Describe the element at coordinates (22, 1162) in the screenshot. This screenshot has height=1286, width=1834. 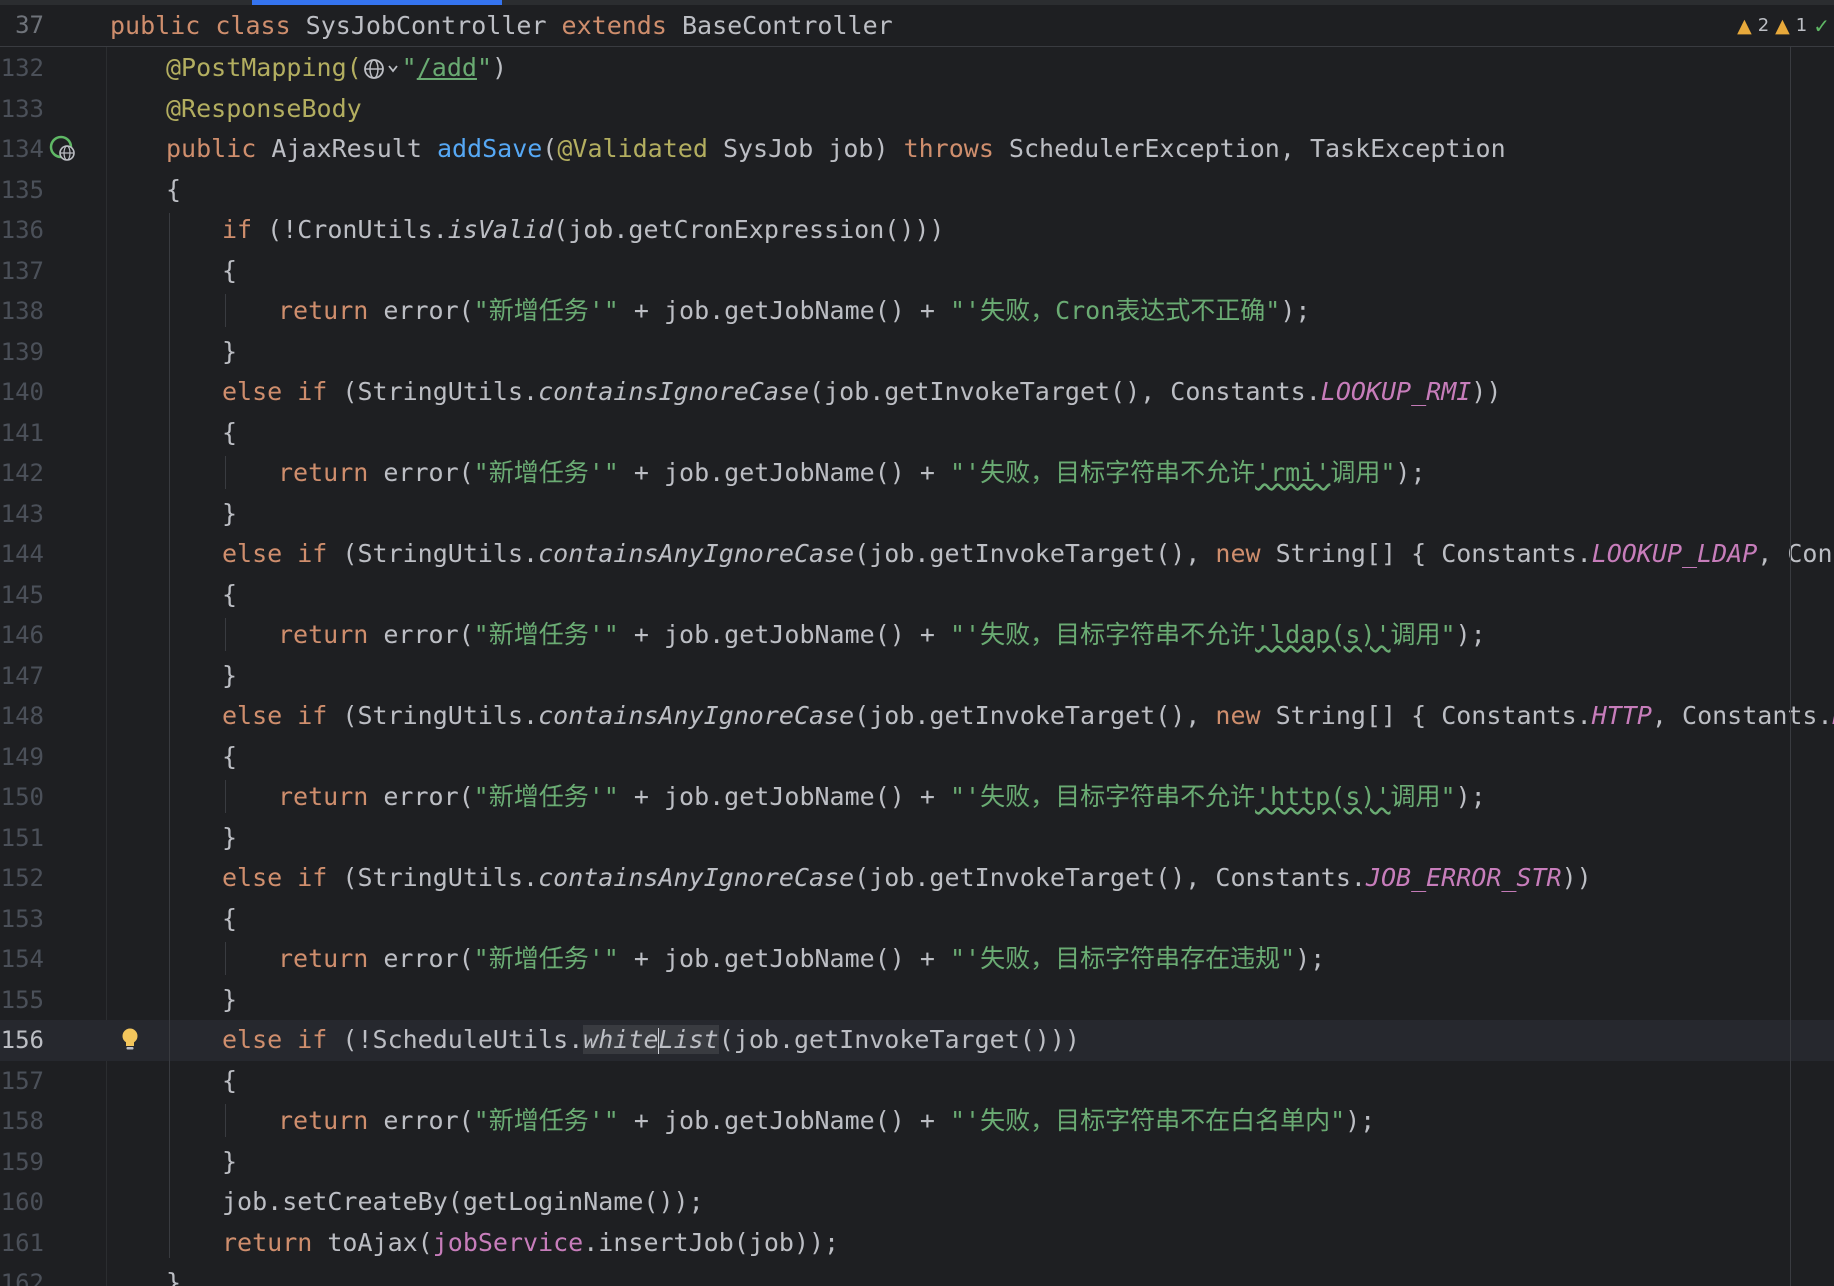
I see `line-number: 159` at that location.